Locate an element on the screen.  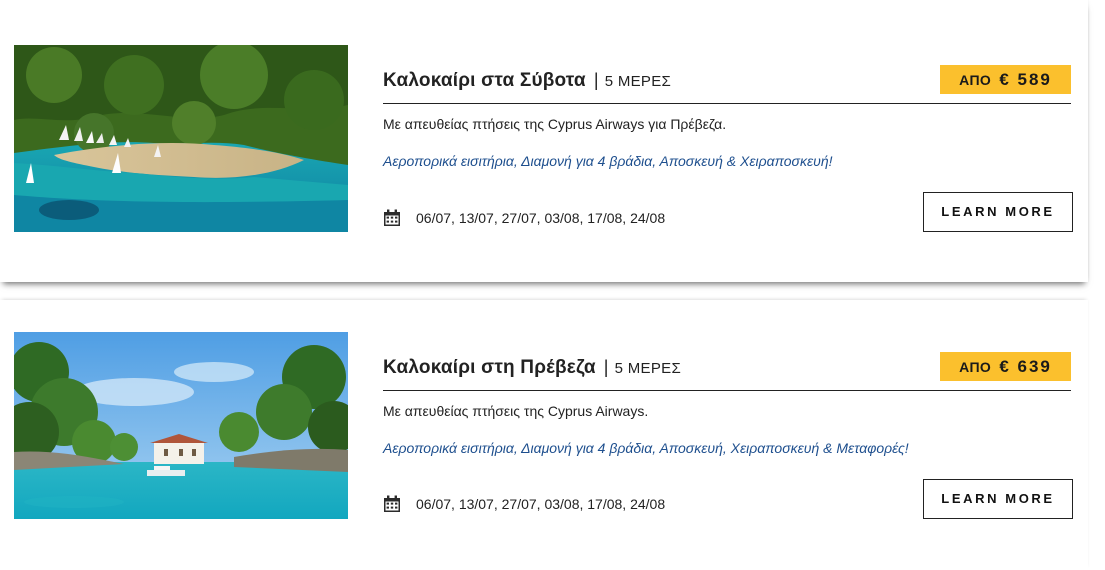
offer-title: Καλοκαίρι στη Πρέβεζα | 5 ΜΕΡΕΣ is located at coordinates (532, 368).